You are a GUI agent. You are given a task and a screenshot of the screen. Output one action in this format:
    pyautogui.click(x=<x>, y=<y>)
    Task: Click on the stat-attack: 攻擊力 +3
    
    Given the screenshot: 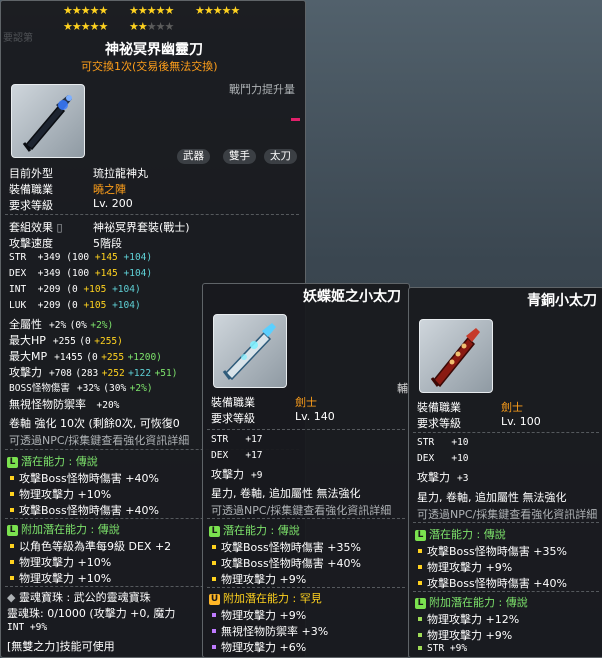 What is the action you would take?
    pyautogui.click(x=443, y=477)
    